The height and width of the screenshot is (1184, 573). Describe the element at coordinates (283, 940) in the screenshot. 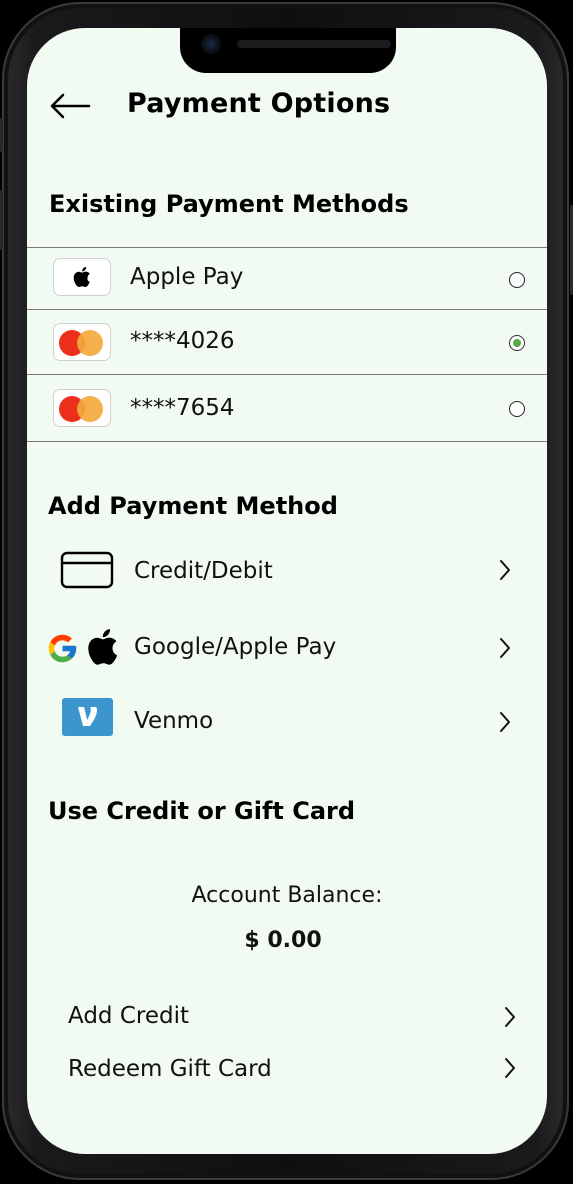

I see `account-balance-value: $ 0.00` at that location.